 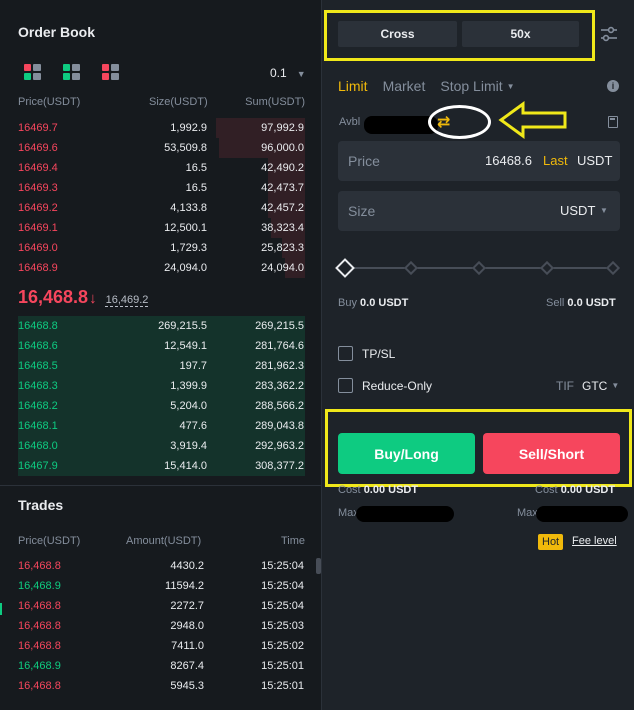 I want to click on cost-sell-value: 0.00 USDT, so click(x=588, y=490).